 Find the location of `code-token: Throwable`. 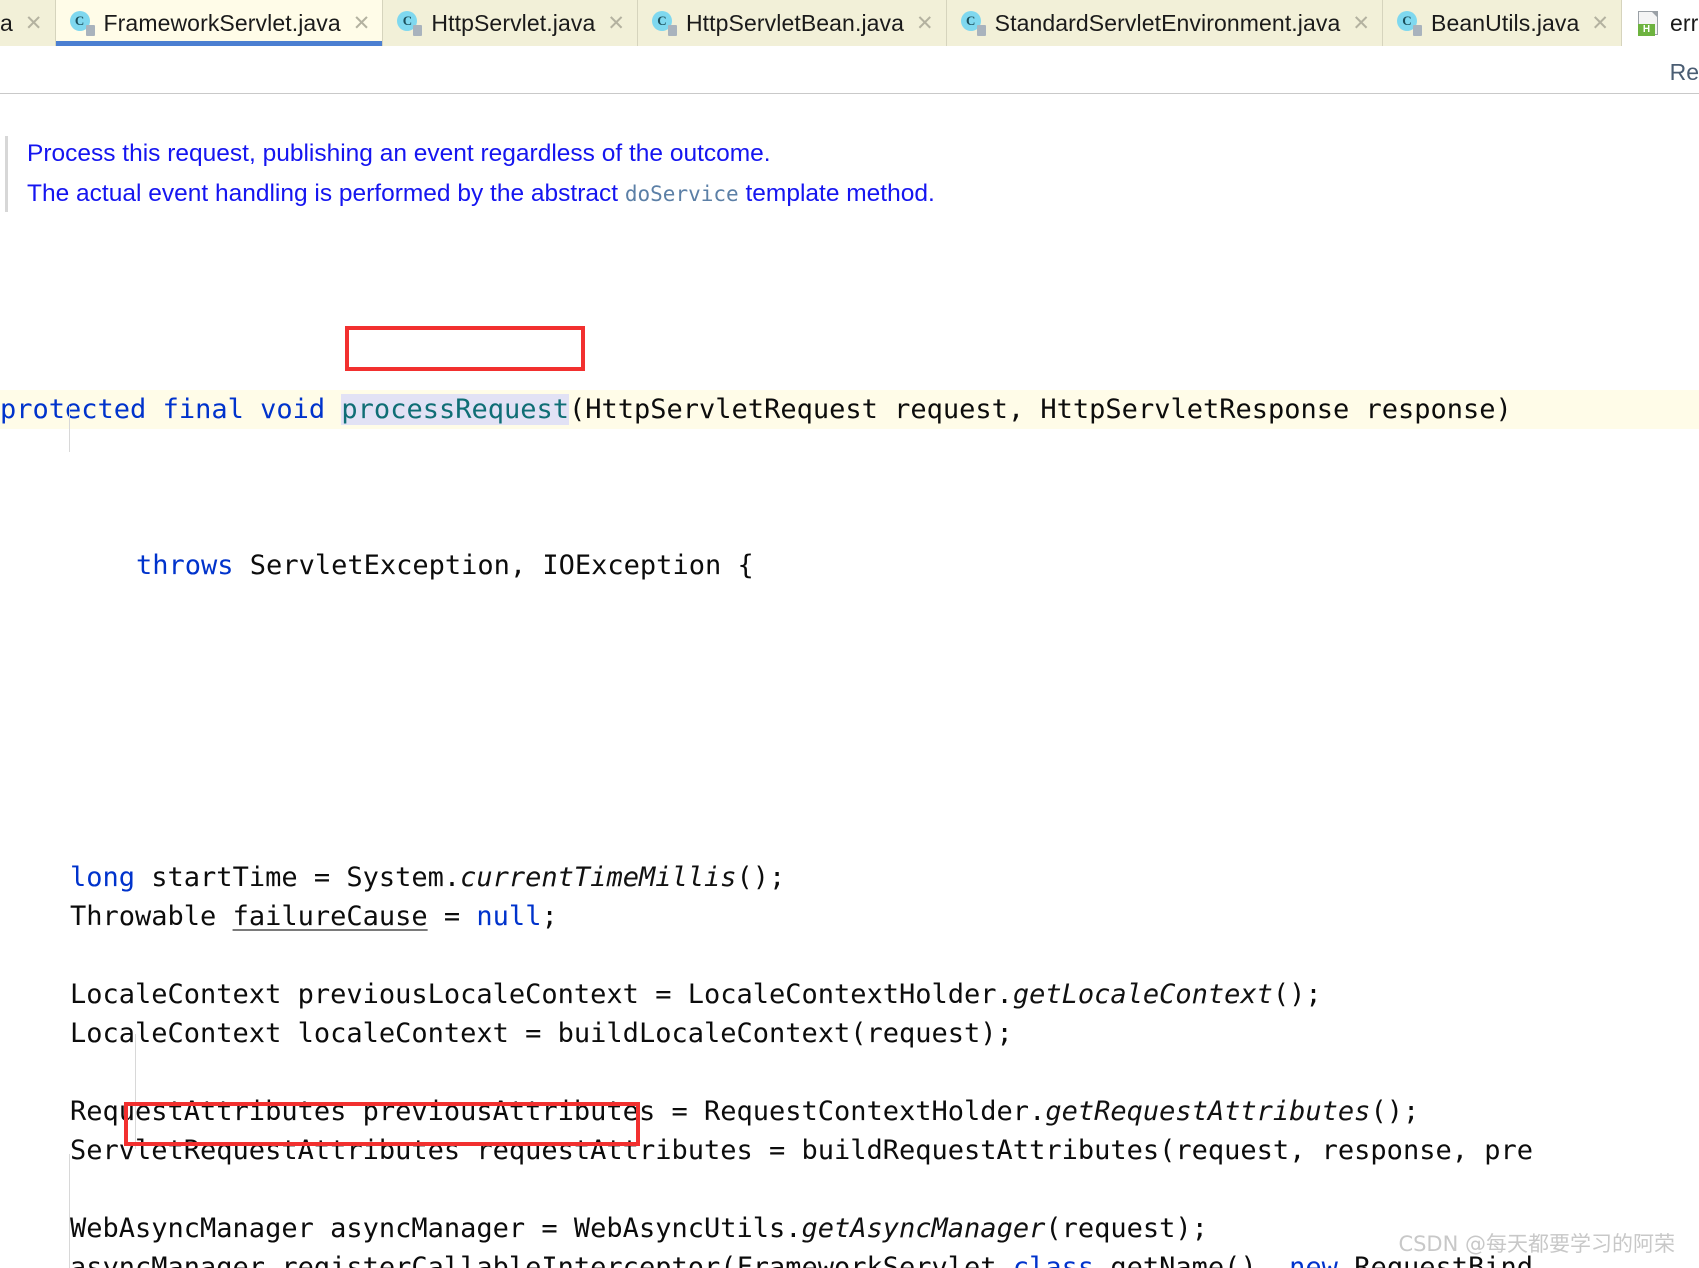

code-token: Throwable is located at coordinates (151, 916).